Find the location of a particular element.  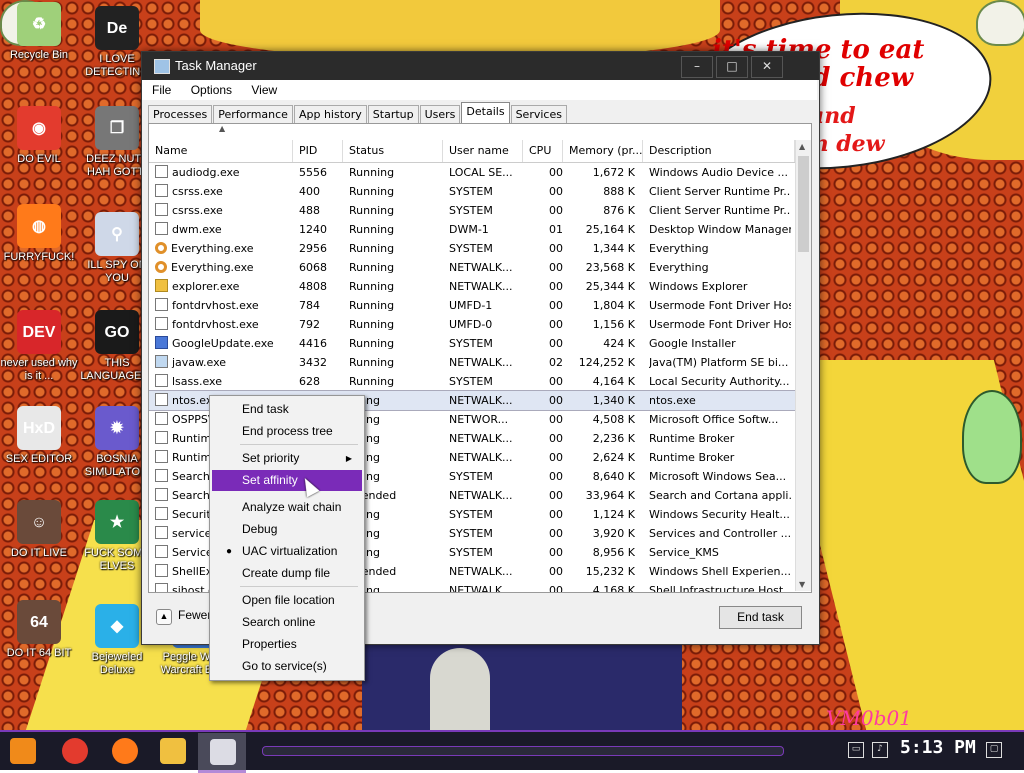

menu-item-label: UAC virtualization is located at coordinates (290, 551).